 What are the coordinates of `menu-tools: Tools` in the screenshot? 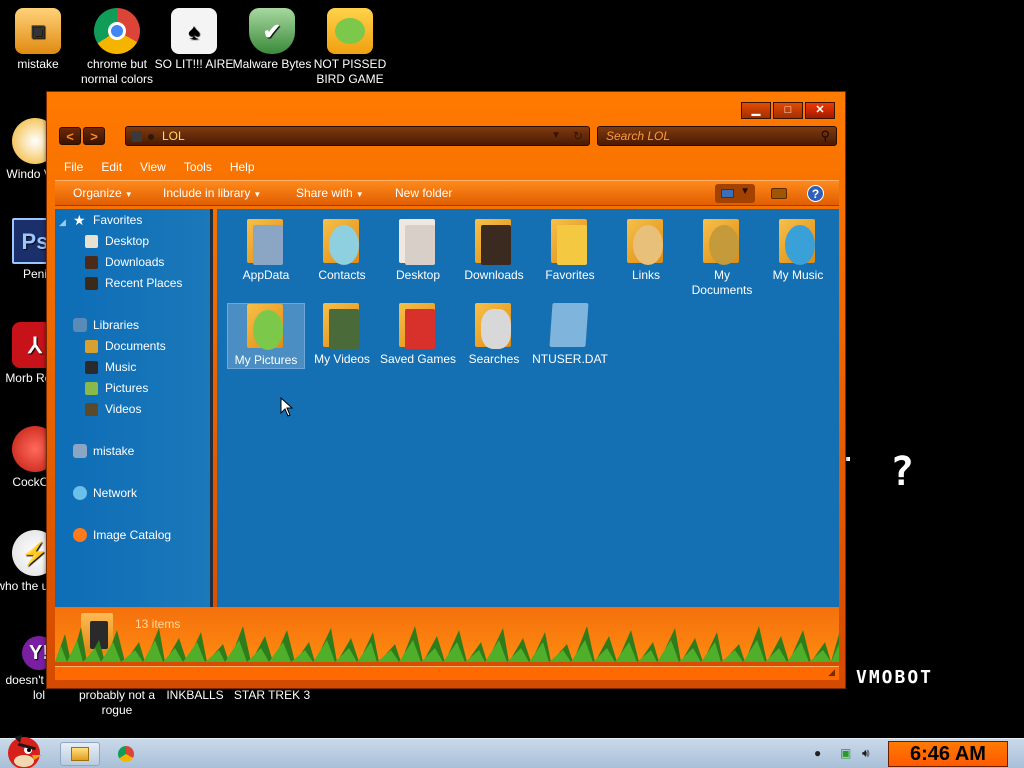 It's located at (198, 167).